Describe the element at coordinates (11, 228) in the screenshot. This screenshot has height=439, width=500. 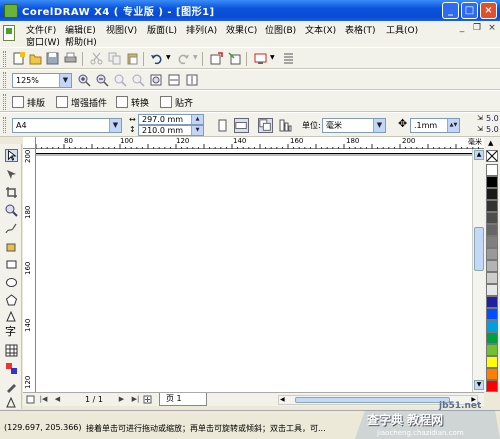
I see `freehand-tool-icon` at that location.